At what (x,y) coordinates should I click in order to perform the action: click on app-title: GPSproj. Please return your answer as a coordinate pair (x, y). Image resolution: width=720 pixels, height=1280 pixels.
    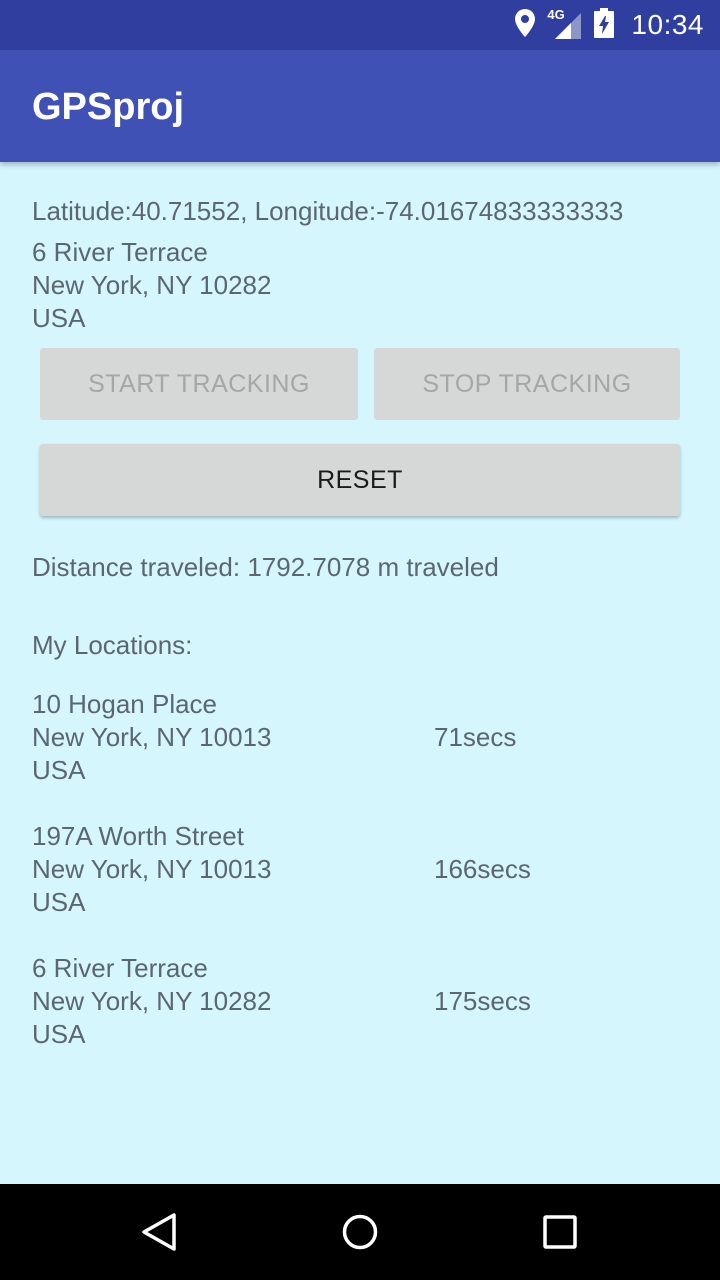
    Looking at the image, I should click on (108, 107).